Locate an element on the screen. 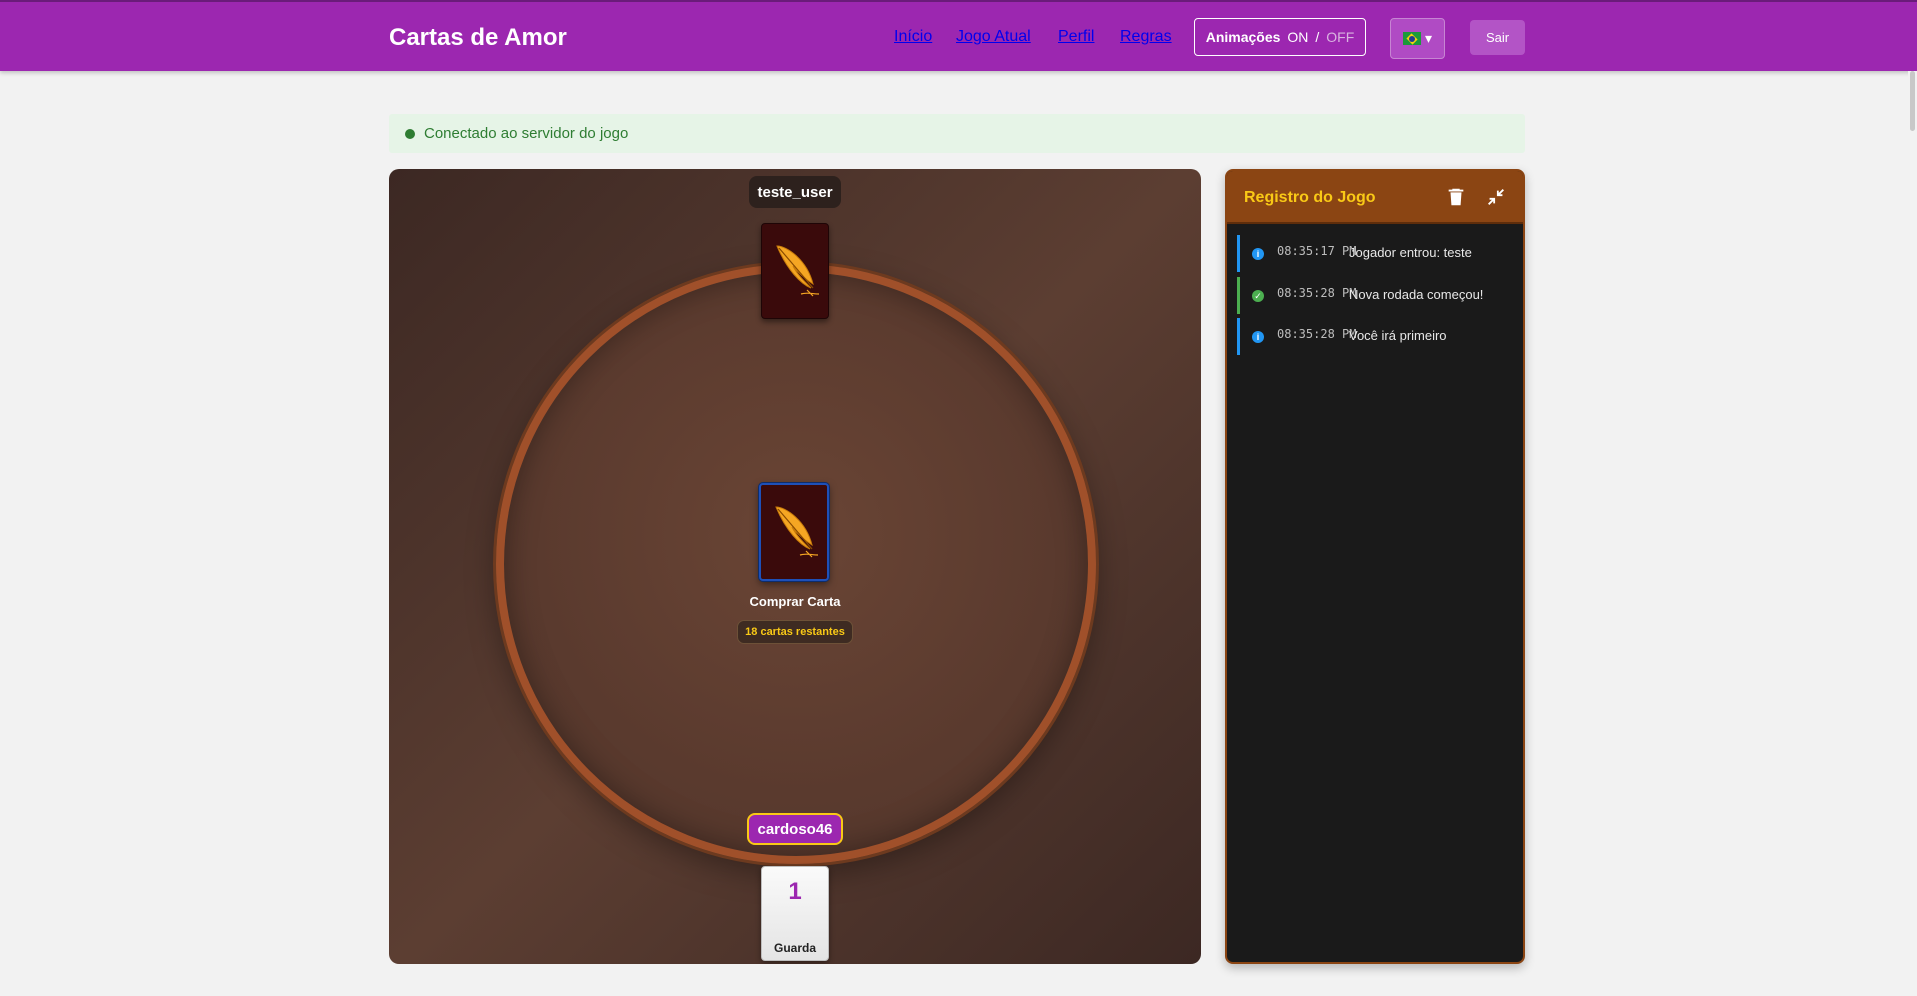  nav-inicio: Início is located at coordinates (913, 37).